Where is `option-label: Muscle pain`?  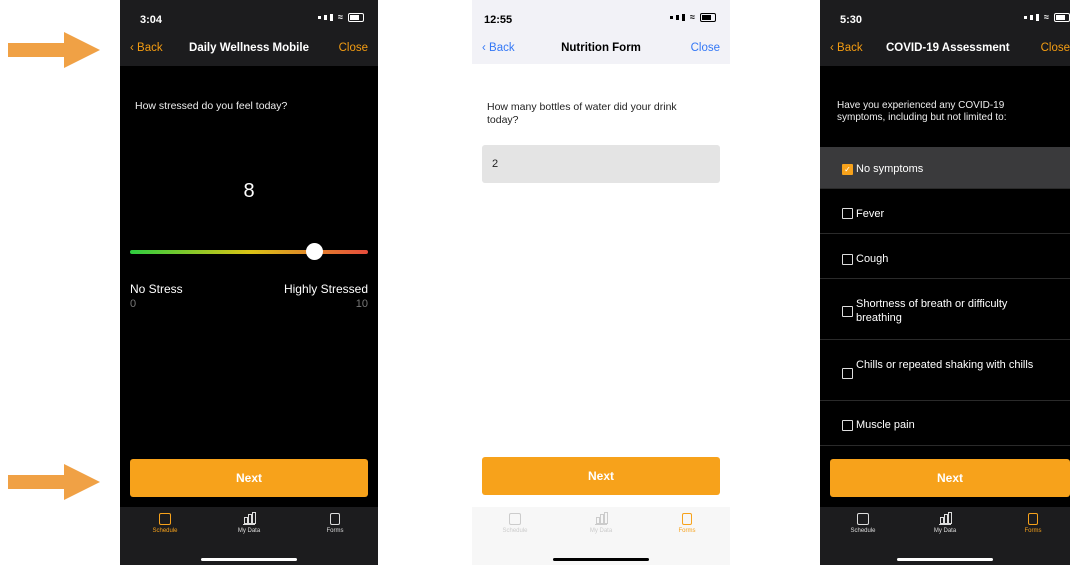
option-label: Muscle pain is located at coordinates (885, 425).